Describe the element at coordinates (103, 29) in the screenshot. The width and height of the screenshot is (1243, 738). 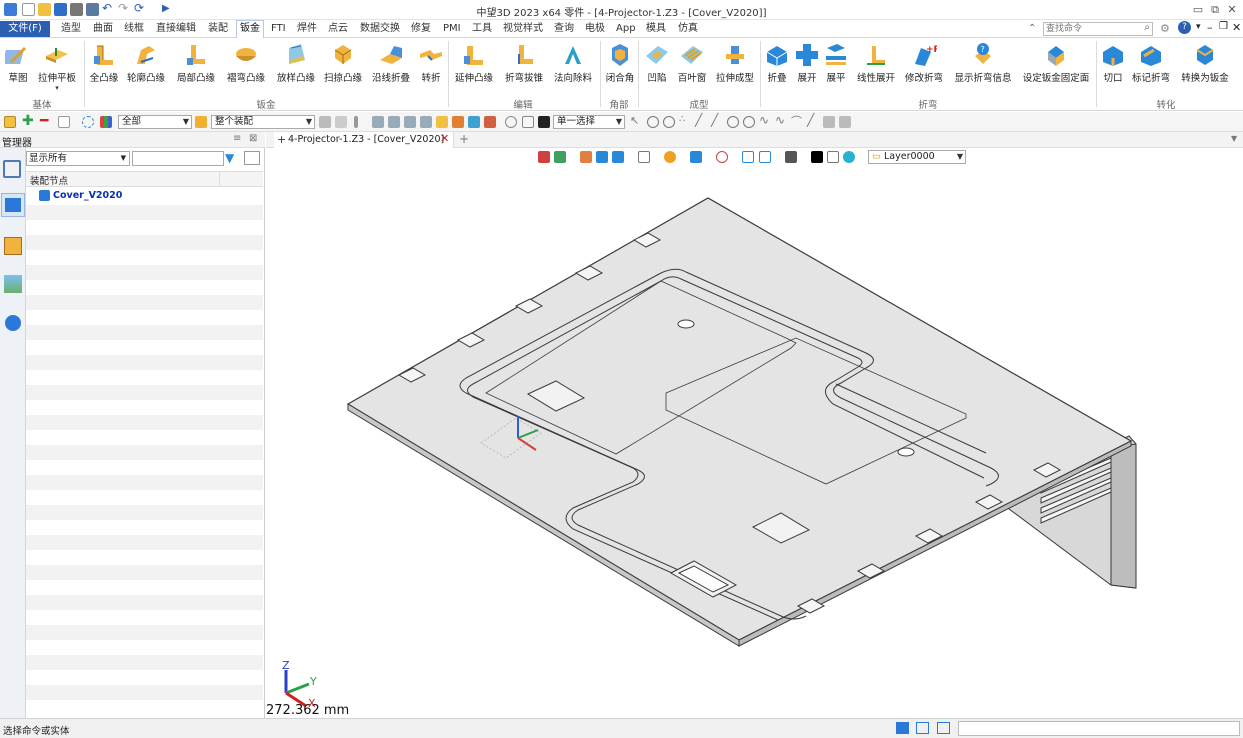
I see `menu-surface: 曲面` at that location.